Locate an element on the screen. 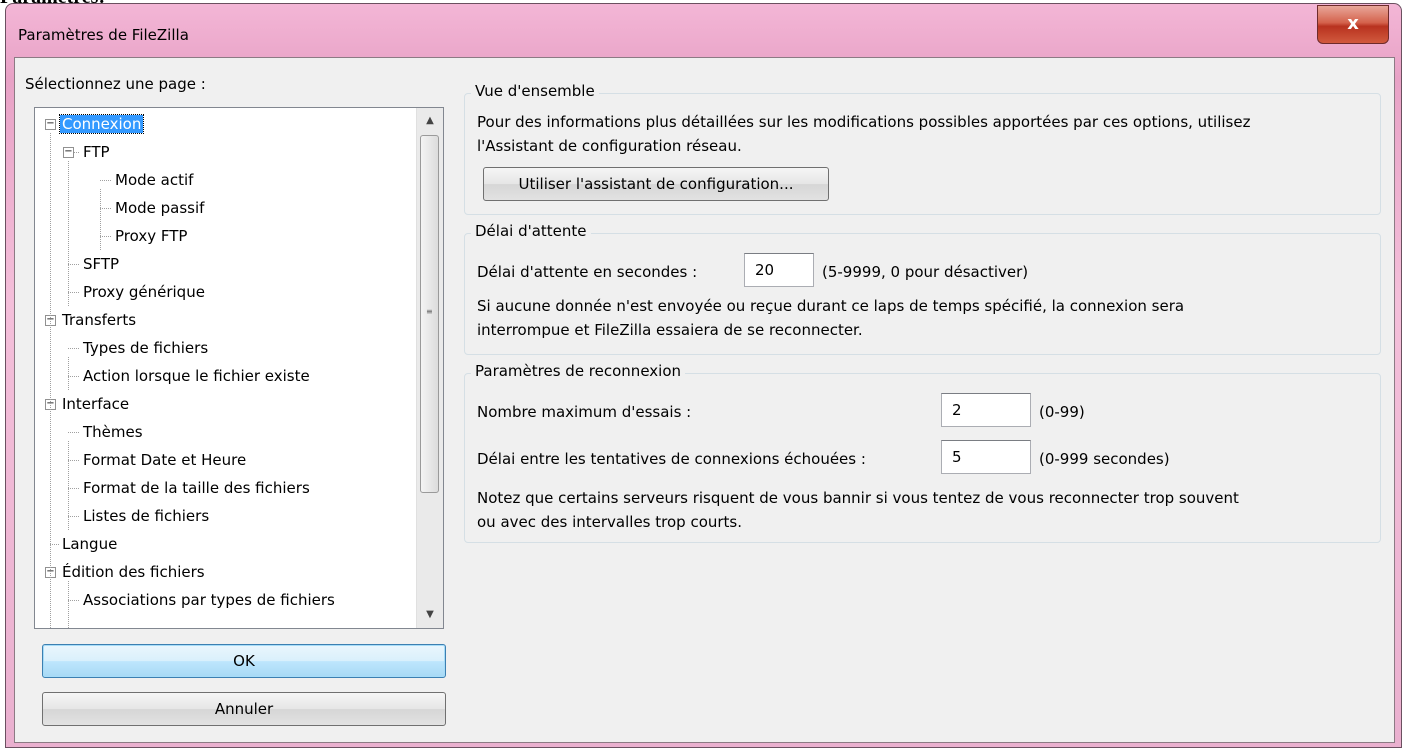  tree-item: Proxy générique is located at coordinates (144, 292).